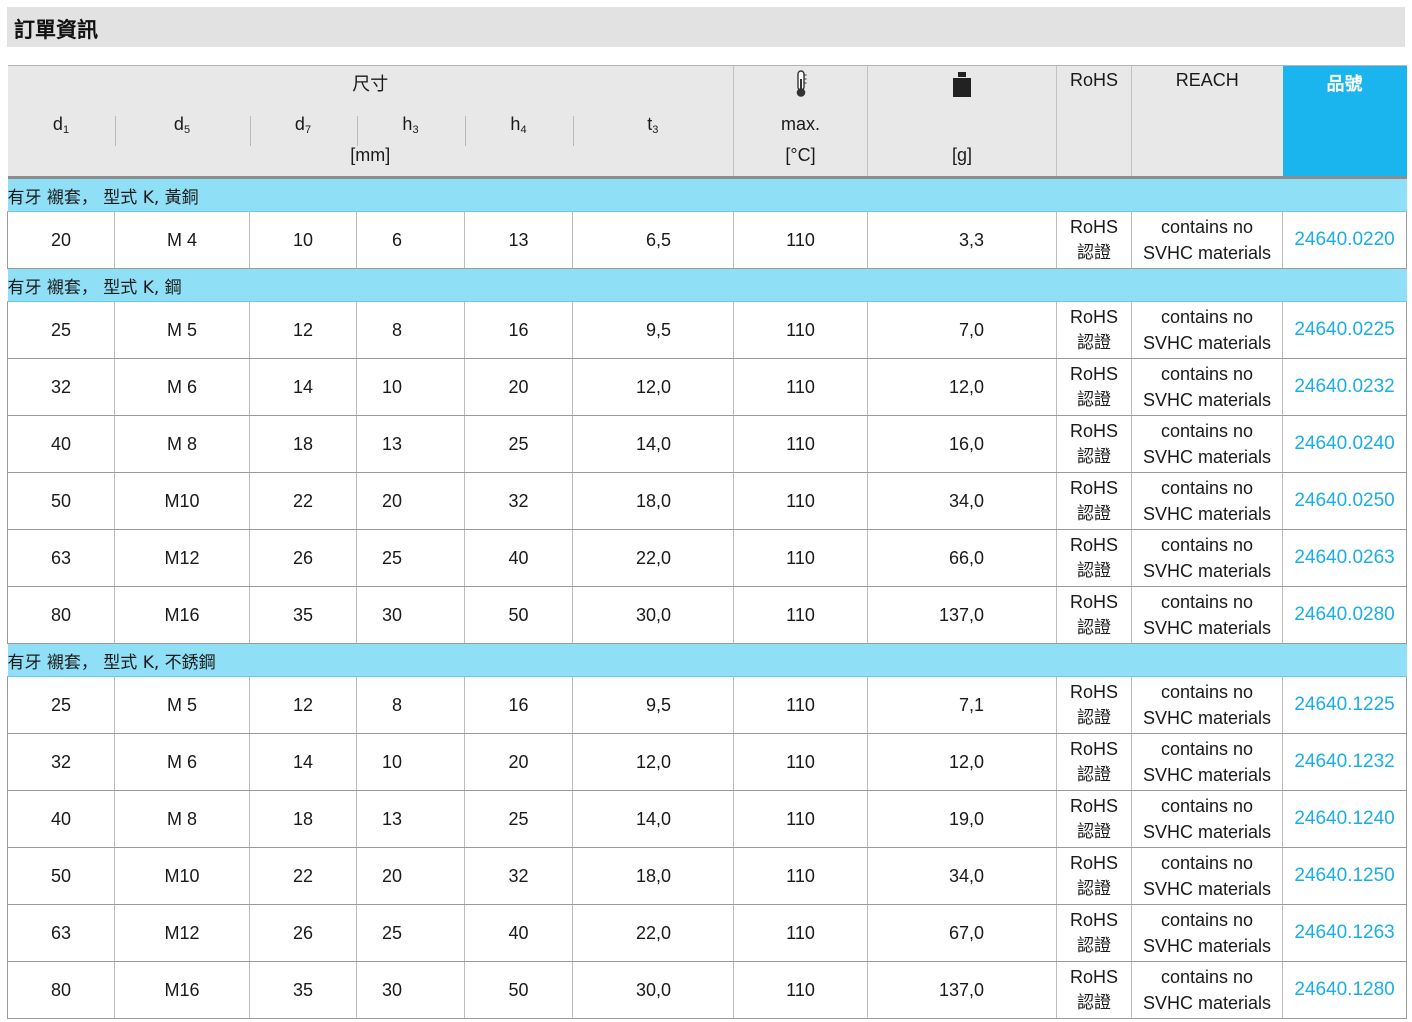  I want to click on part-number-link: 24640.1250, so click(1345, 876).